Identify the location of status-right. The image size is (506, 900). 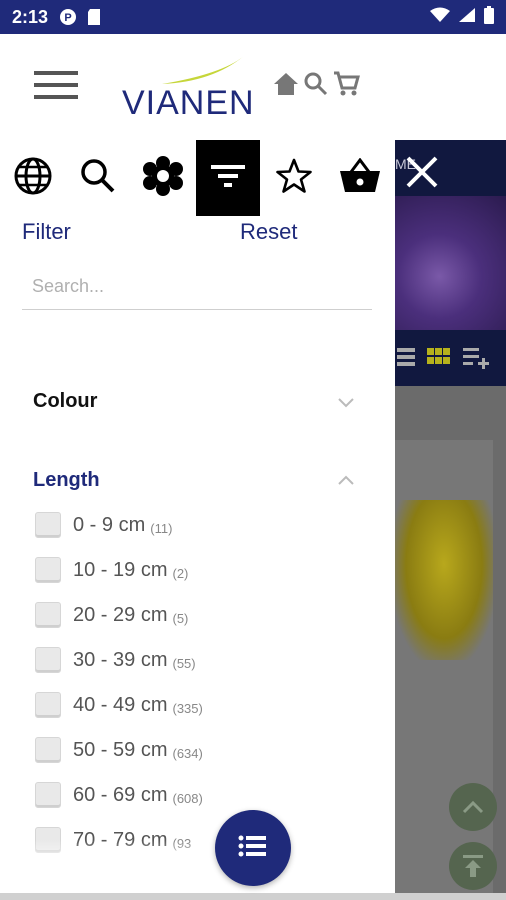
(462, 17).